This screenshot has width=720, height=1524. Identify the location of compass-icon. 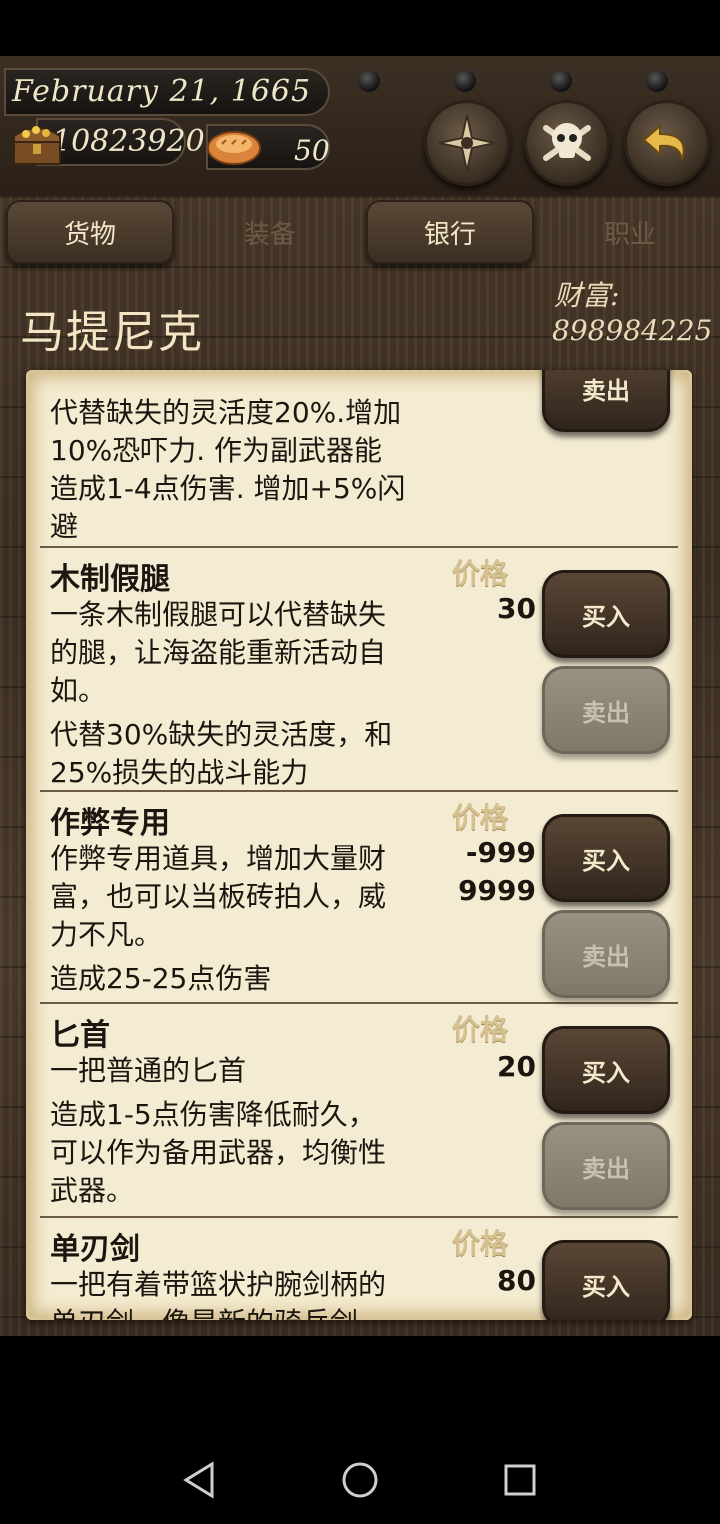
(467, 143).